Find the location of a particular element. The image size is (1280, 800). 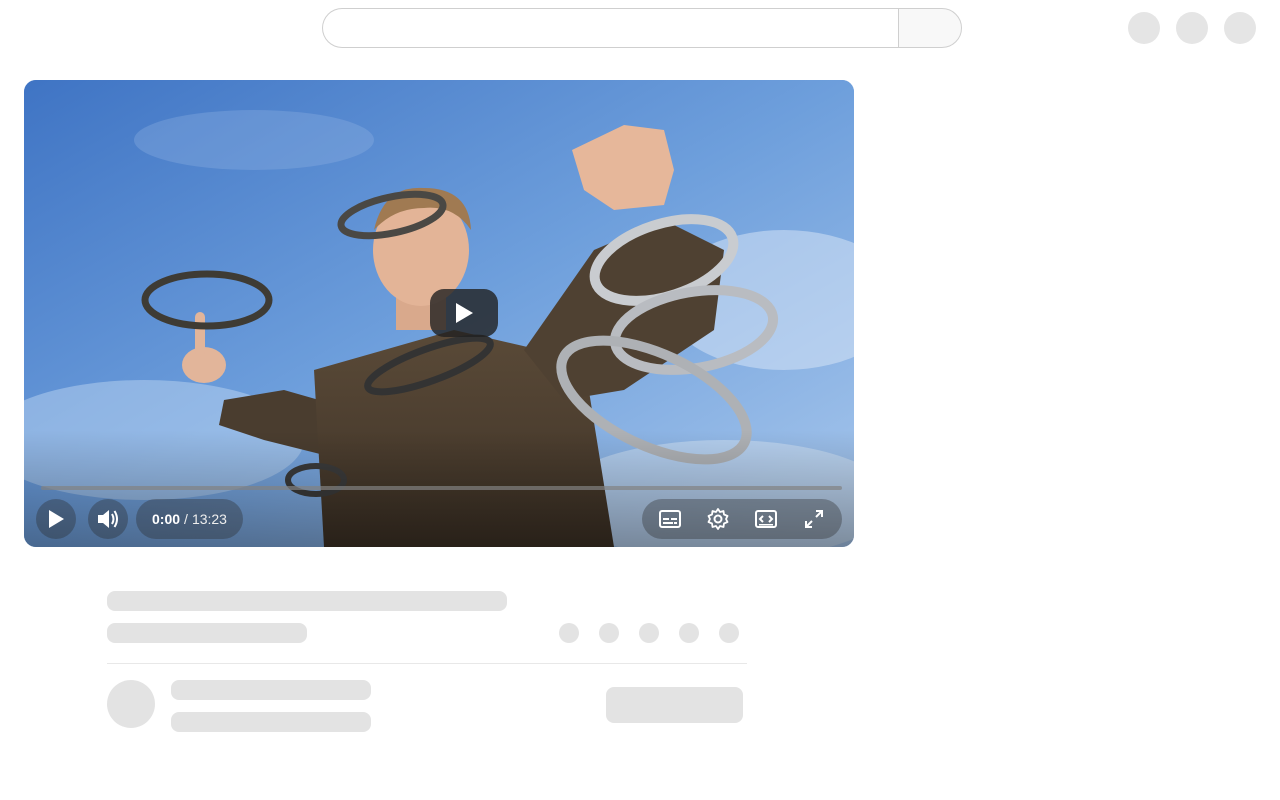

divider is located at coordinates (427, 663).